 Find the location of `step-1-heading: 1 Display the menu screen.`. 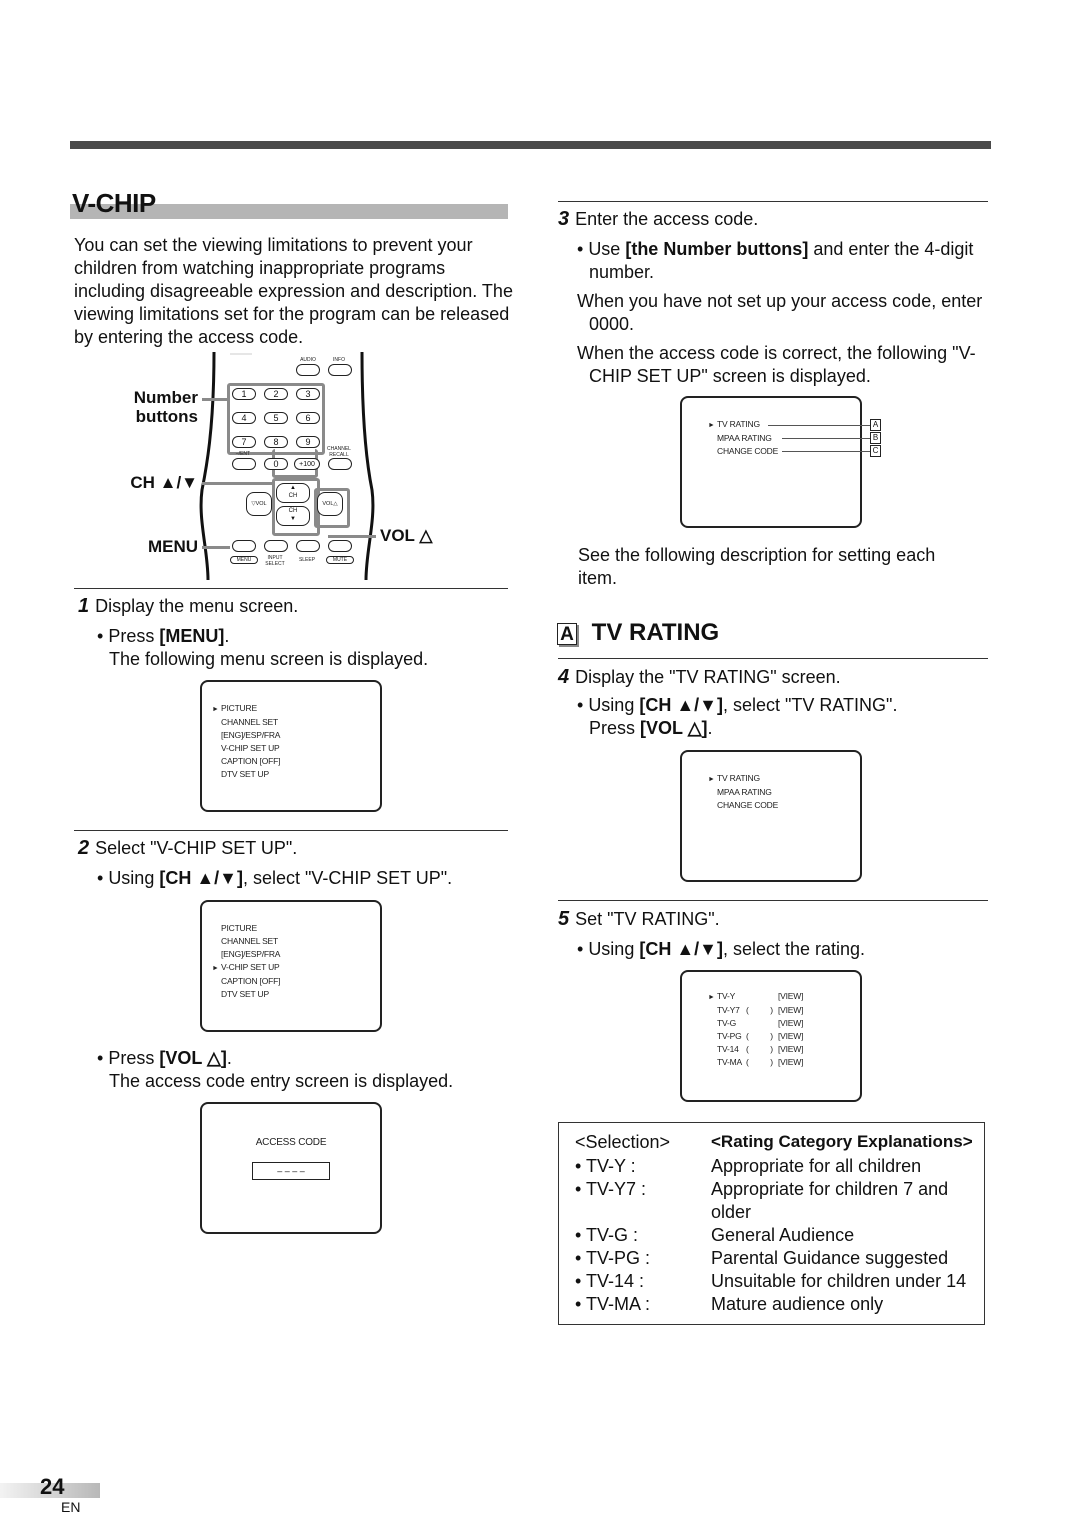

step-1-heading: 1 Display the menu screen. is located at coordinates (188, 606).